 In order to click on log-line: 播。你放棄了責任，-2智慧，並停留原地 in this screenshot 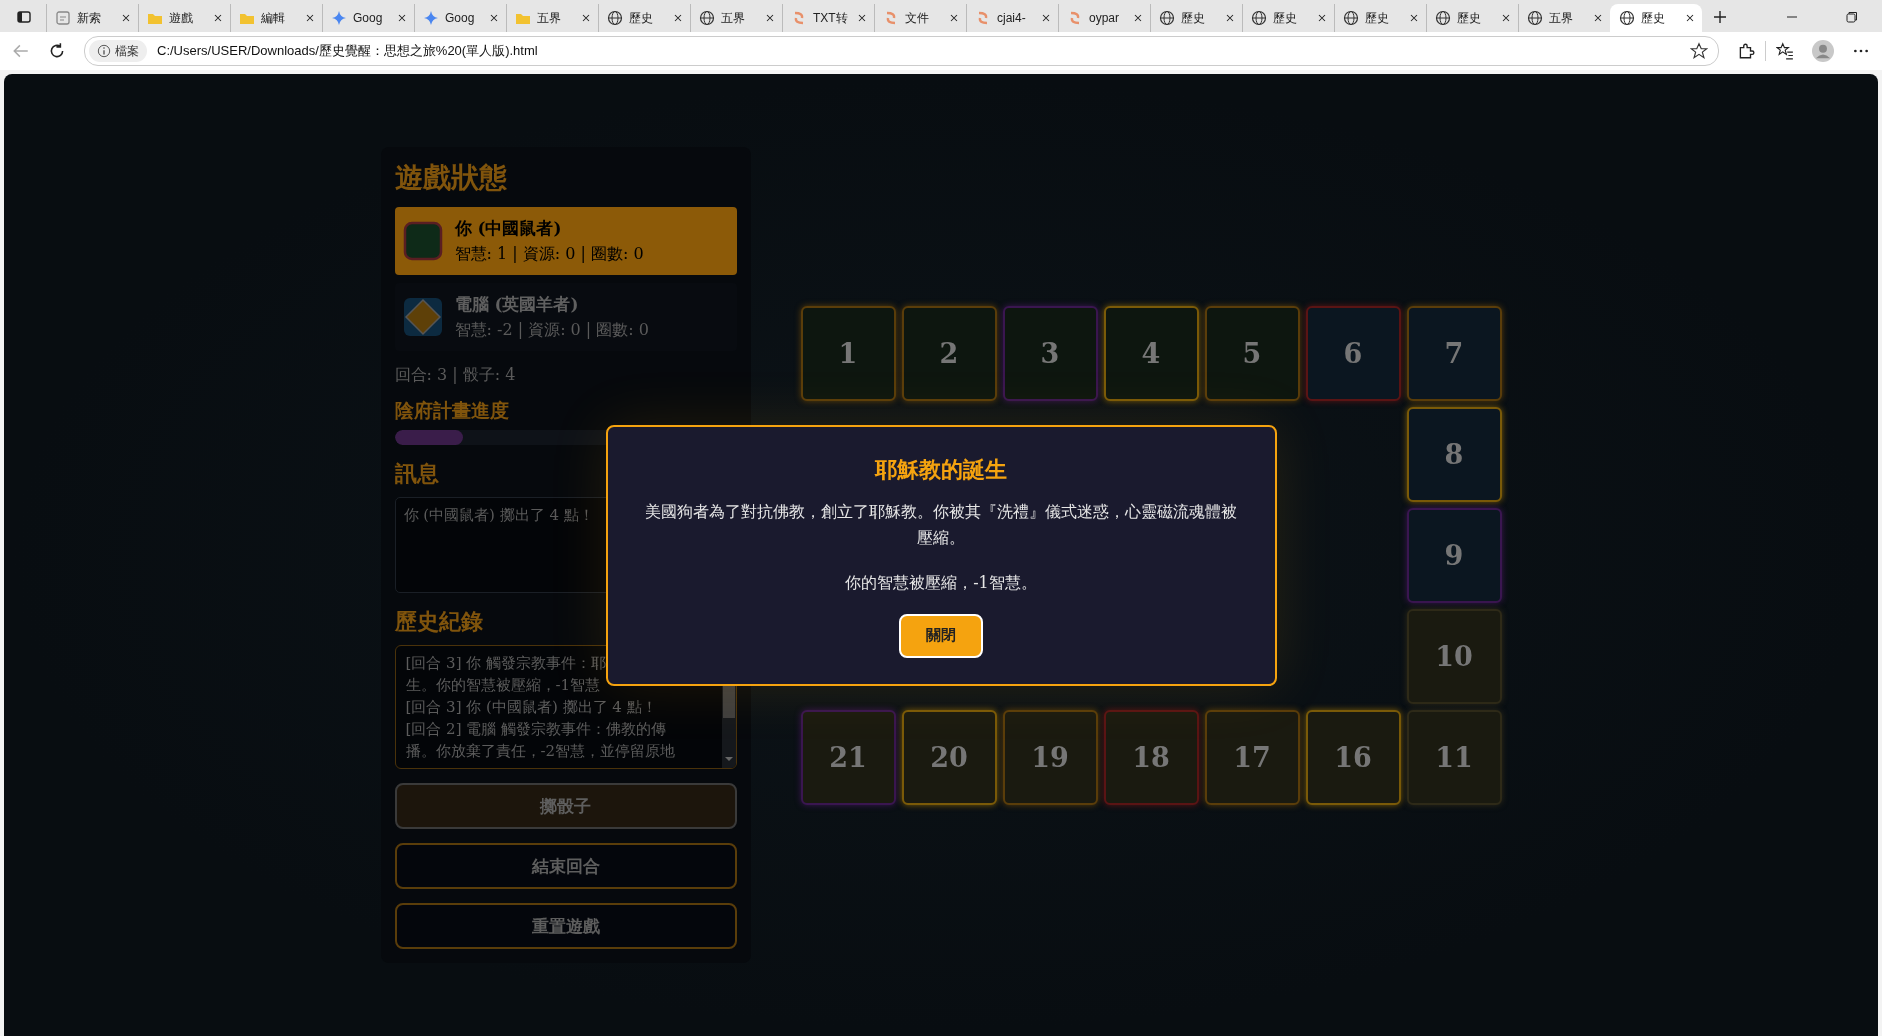, I will do `click(541, 751)`.